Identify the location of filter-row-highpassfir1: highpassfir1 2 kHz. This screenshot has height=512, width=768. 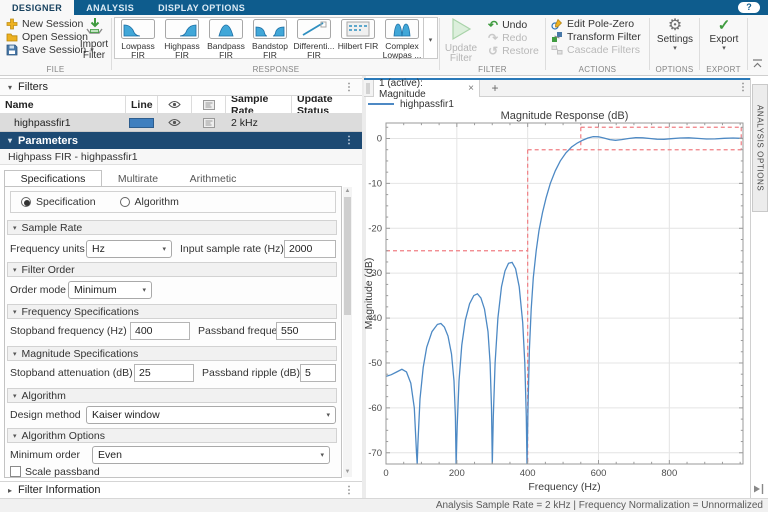
(181, 123).